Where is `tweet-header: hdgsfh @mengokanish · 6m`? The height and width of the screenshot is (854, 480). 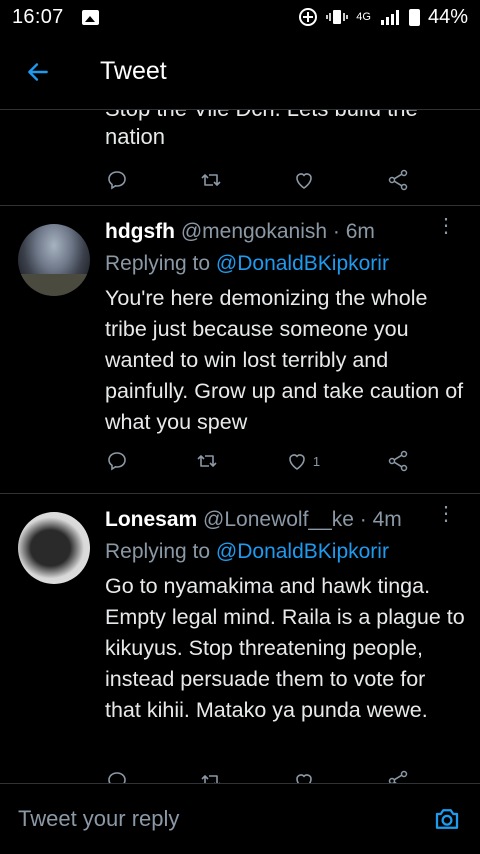 tweet-header: hdgsfh @mengokanish · 6m is located at coordinates (283, 232).